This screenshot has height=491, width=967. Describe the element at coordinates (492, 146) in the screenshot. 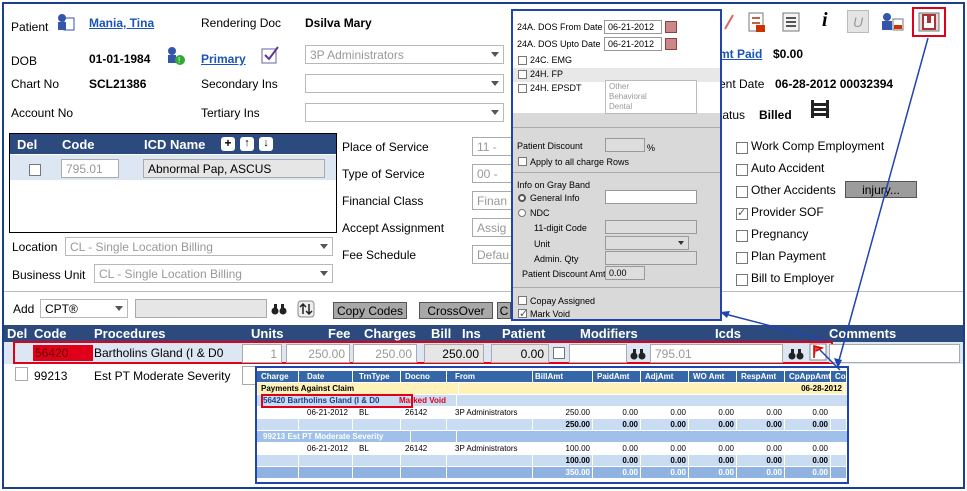

I see `pos-select: 11 - O` at that location.